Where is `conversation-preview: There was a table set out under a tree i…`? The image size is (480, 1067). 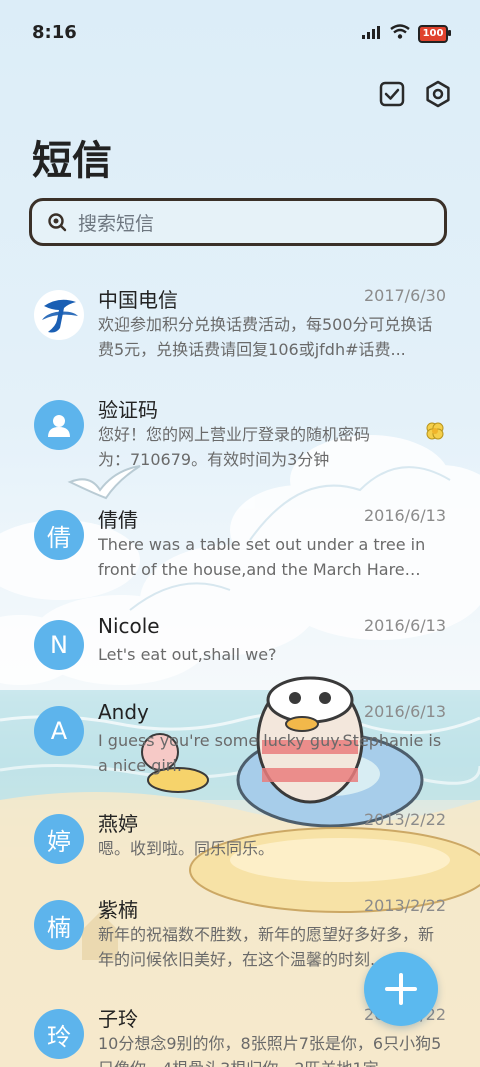
conversation-preview: There was a table set out under a tree i… is located at coordinates (262, 557).